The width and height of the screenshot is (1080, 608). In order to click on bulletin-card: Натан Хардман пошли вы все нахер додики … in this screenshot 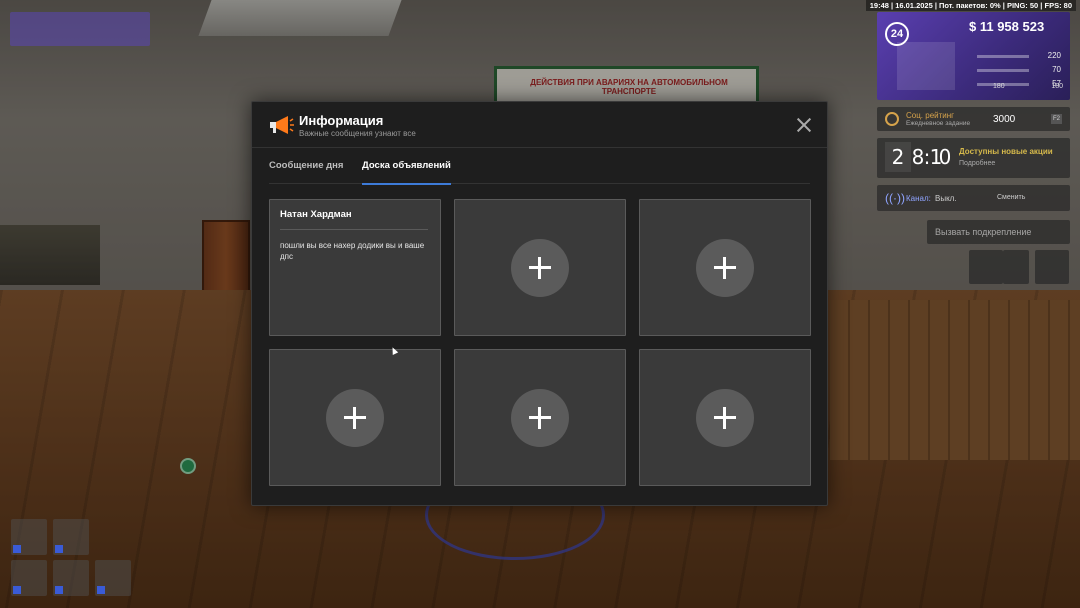, I will do `click(355, 267)`.